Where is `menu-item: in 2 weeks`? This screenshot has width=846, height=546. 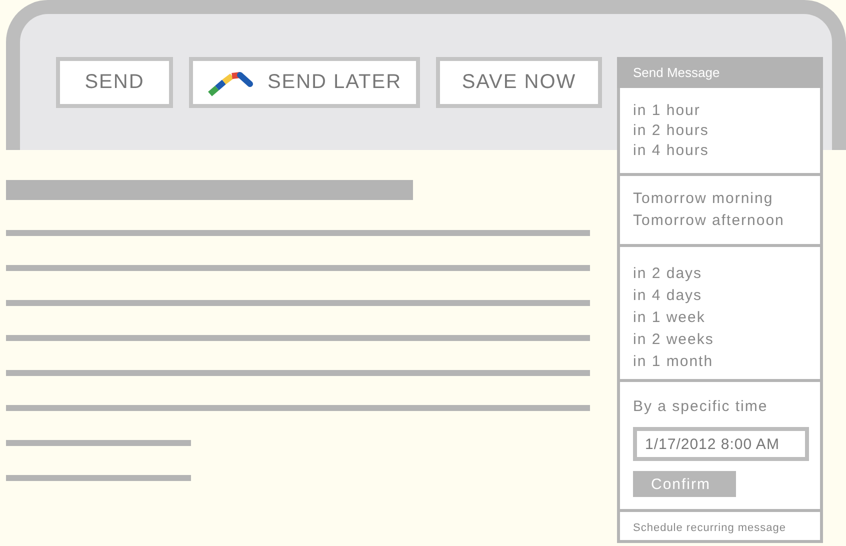 menu-item: in 2 weeks is located at coordinates (720, 340).